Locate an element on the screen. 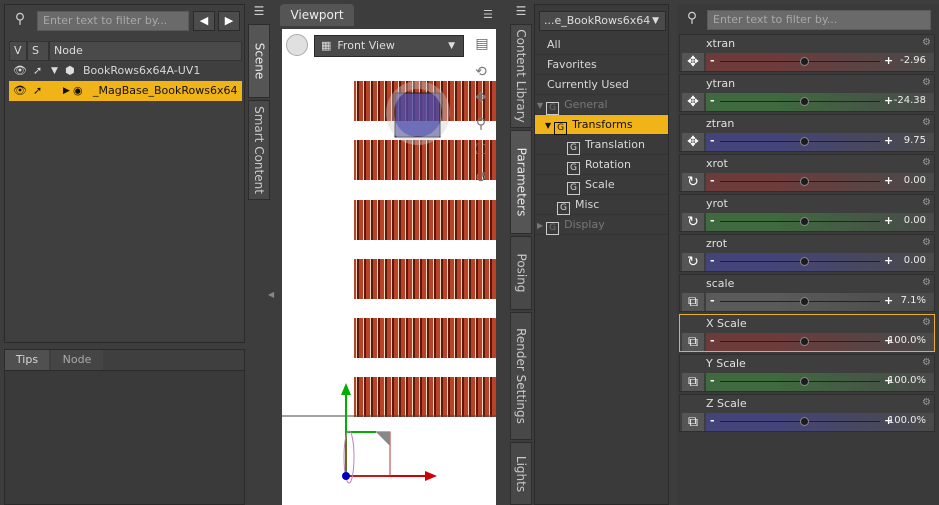  tab-scene: Scene is located at coordinates (259, 61).